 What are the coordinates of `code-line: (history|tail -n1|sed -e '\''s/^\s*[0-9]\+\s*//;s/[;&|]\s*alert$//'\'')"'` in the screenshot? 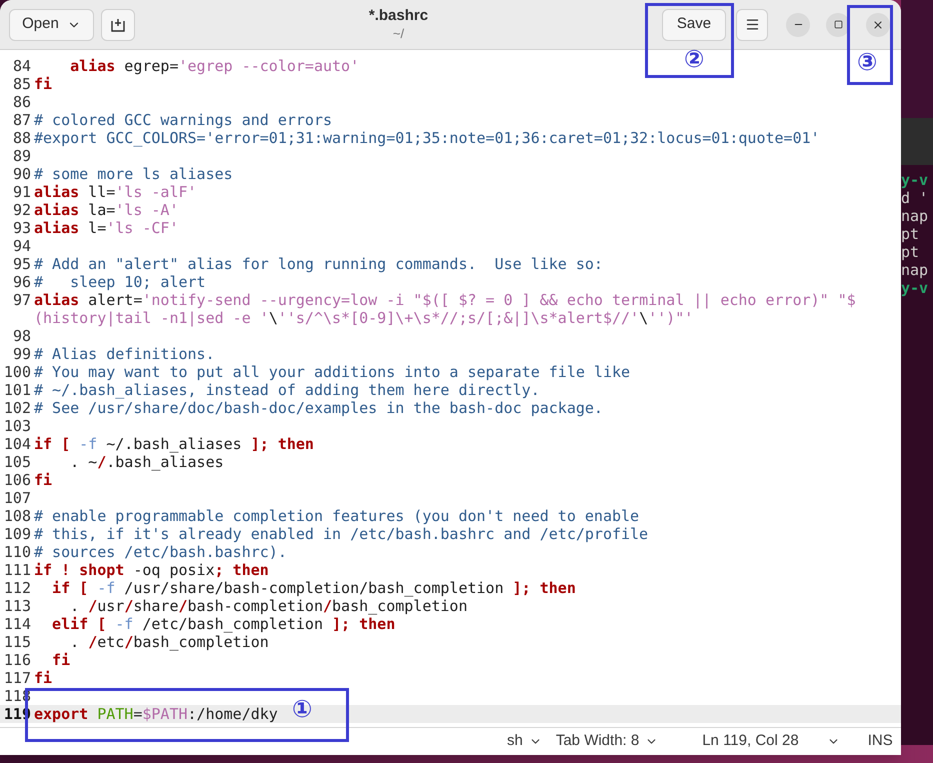 It's located at (364, 318).